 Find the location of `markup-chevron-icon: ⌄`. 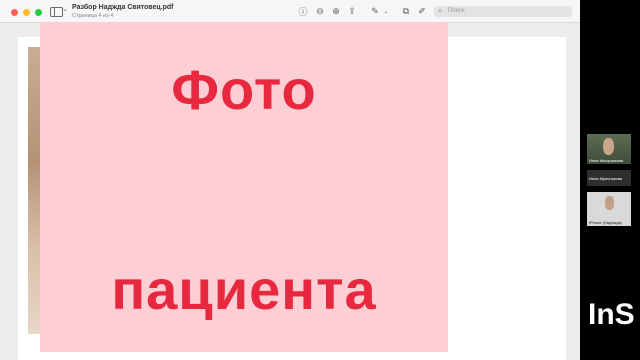

markup-chevron-icon: ⌄ is located at coordinates (386, 11).